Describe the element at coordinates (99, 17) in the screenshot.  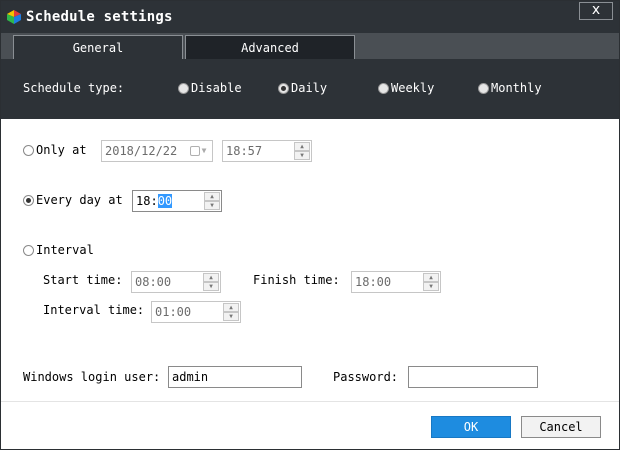
I see `dialog-title: Schedule settings` at that location.